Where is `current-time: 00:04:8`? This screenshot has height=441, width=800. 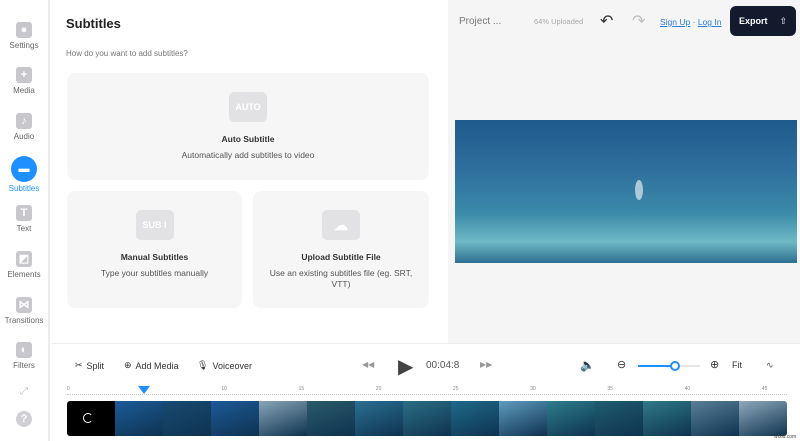
current-time: 00:04:8 is located at coordinates (443, 365).